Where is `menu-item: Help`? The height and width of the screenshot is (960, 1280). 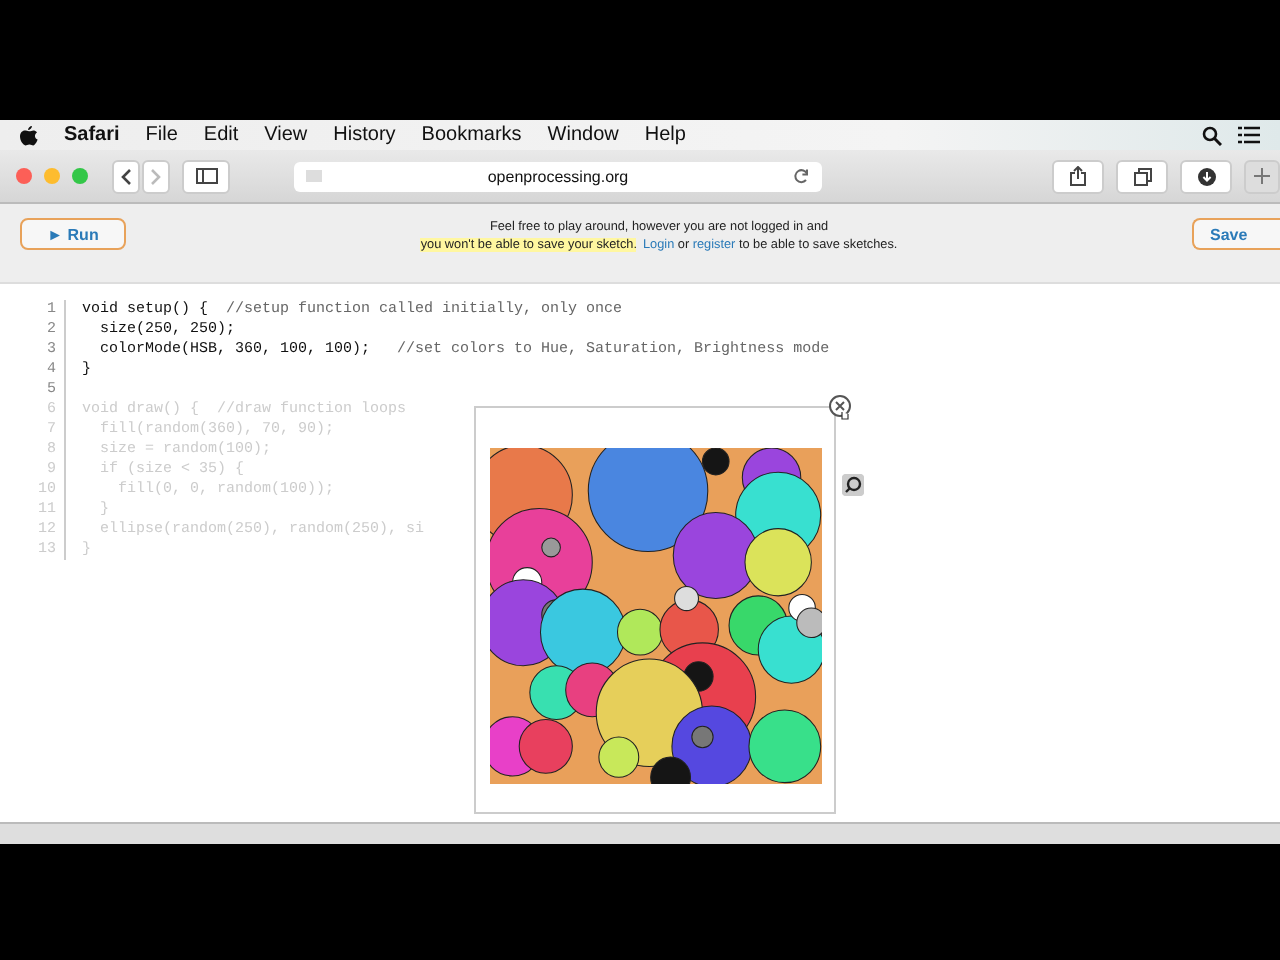
menu-item: Help is located at coordinates (665, 135).